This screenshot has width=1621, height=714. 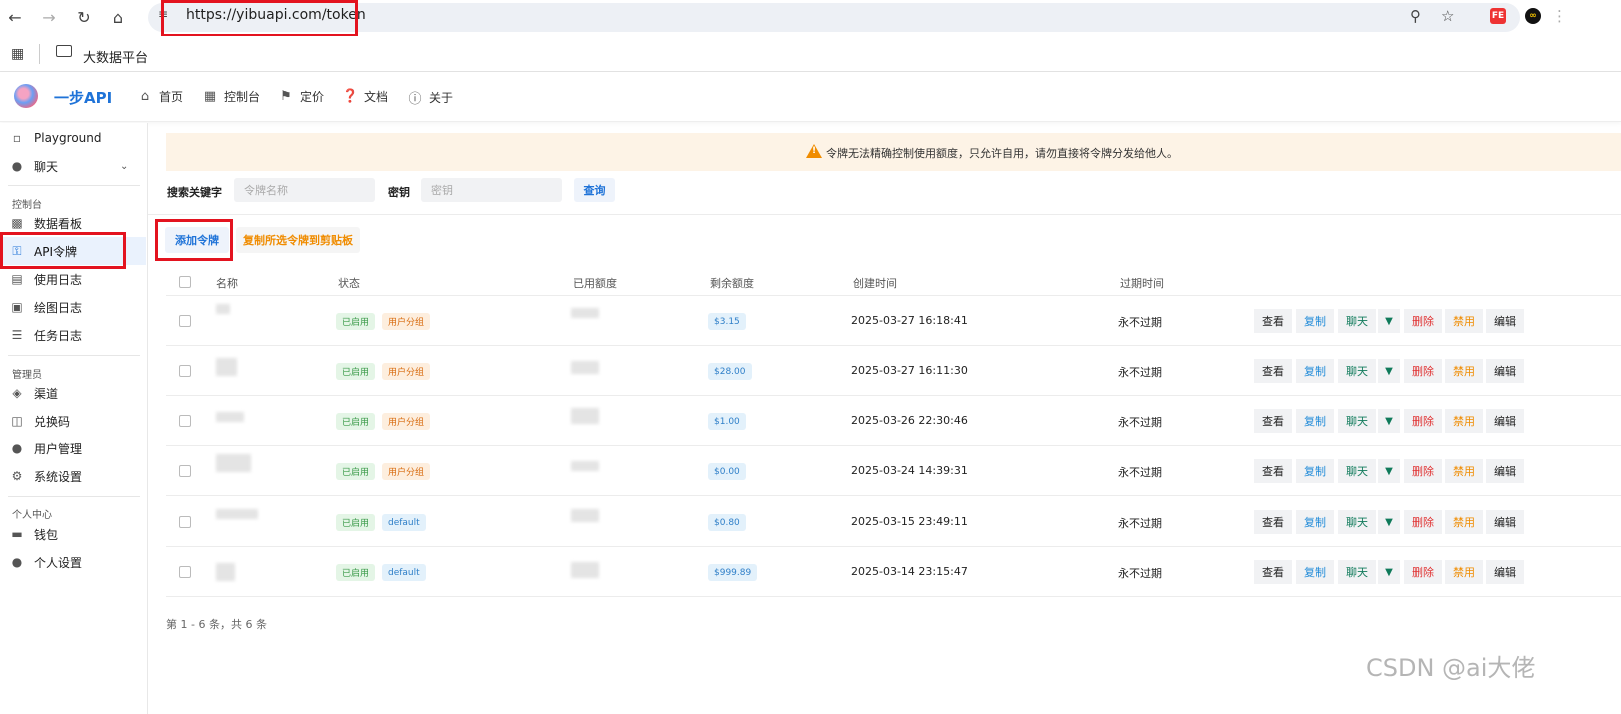 I want to click on chevron-down-icon: ⌄, so click(x=124, y=166).